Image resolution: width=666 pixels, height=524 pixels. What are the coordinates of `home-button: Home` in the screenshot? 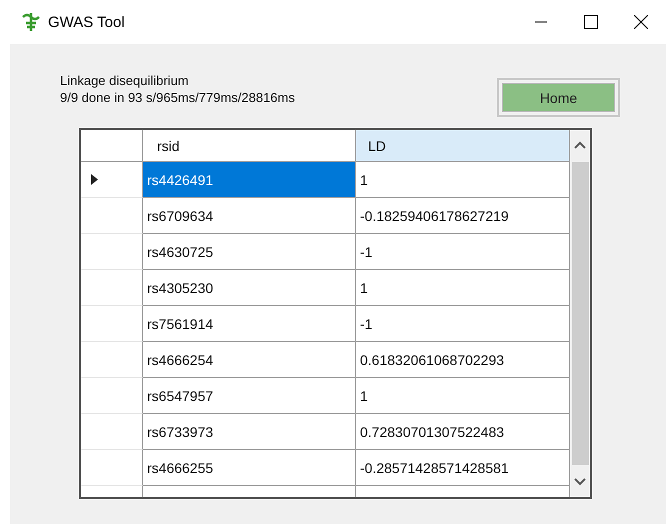 It's located at (558, 97).